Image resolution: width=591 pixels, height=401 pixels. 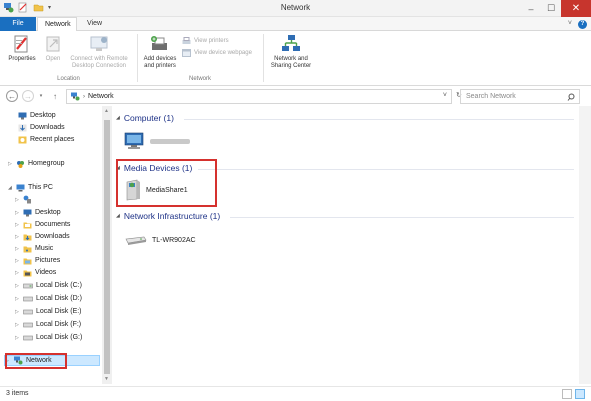 What do you see at coordinates (22, 48) in the screenshot?
I see `properties-button: Properties` at bounding box center [22, 48].